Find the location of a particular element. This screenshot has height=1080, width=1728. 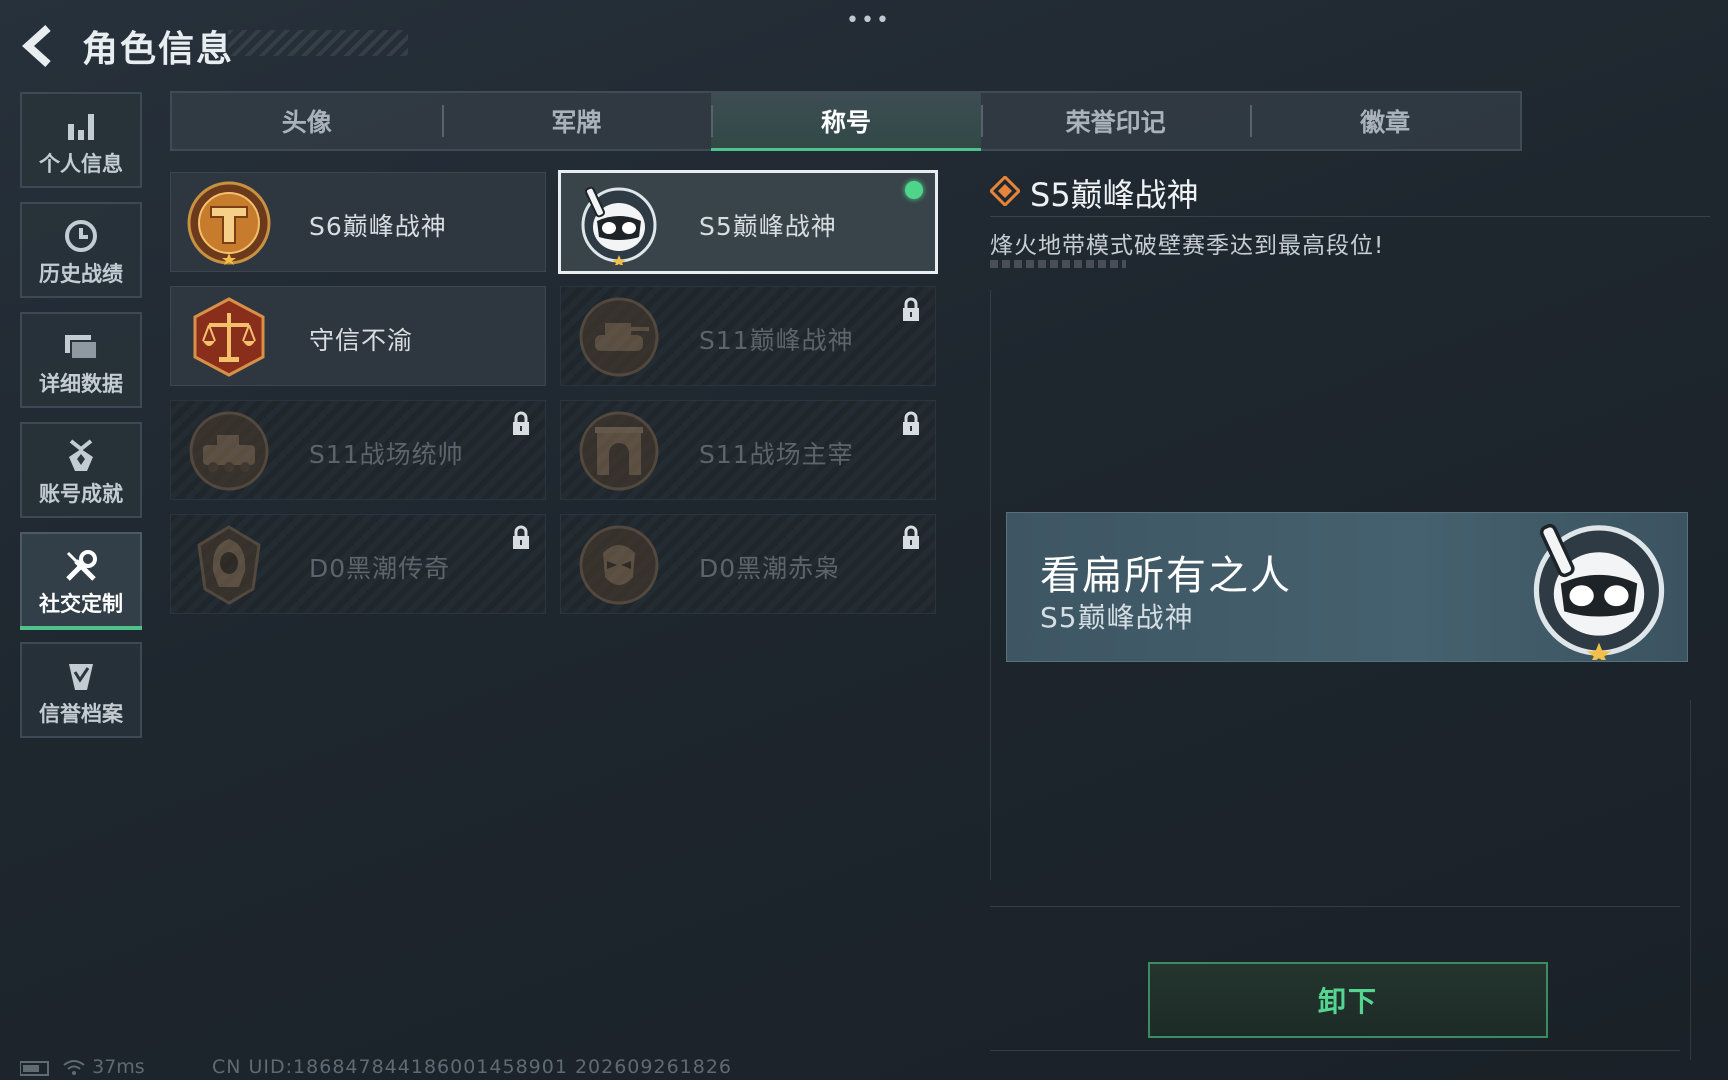

preview-player-name: 看扁所有之人 is located at coordinates (1166, 576).